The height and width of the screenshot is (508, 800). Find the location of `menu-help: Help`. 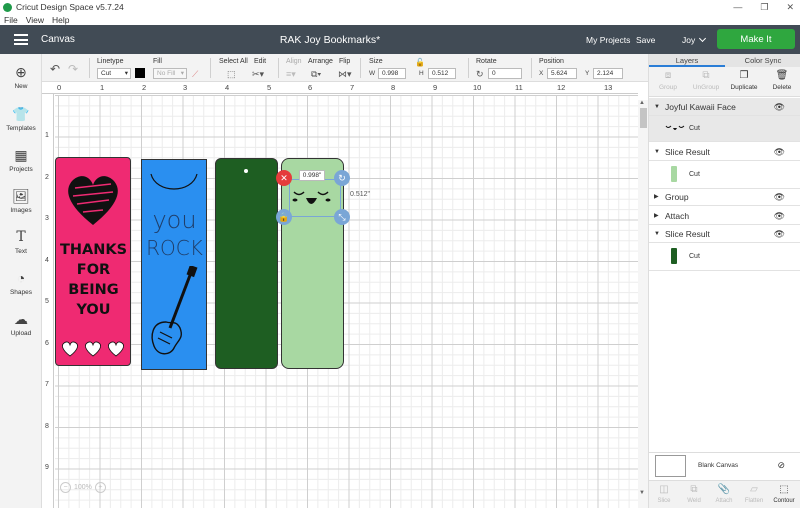

menu-help: Help is located at coordinates (60, 20).